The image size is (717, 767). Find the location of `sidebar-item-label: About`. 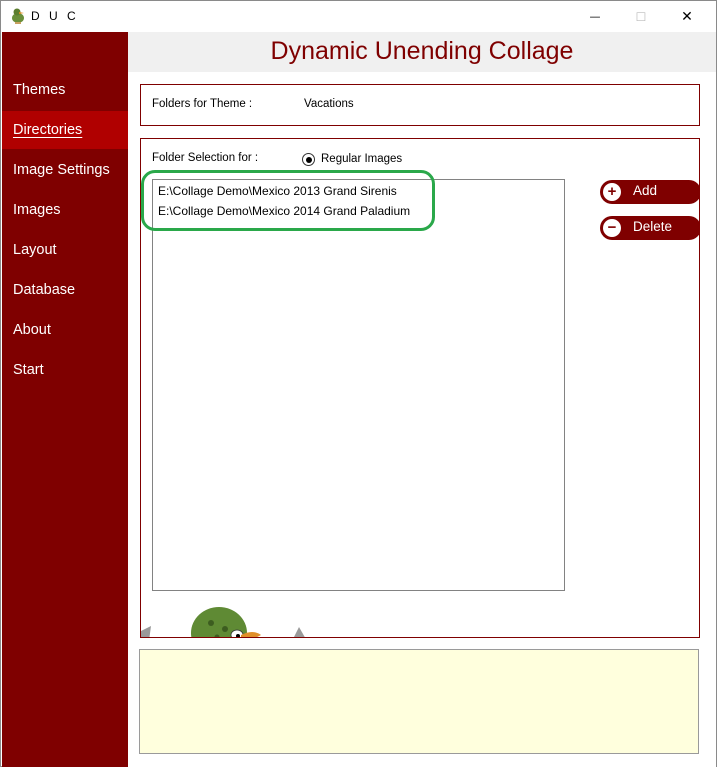

sidebar-item-label: About is located at coordinates (32, 330).